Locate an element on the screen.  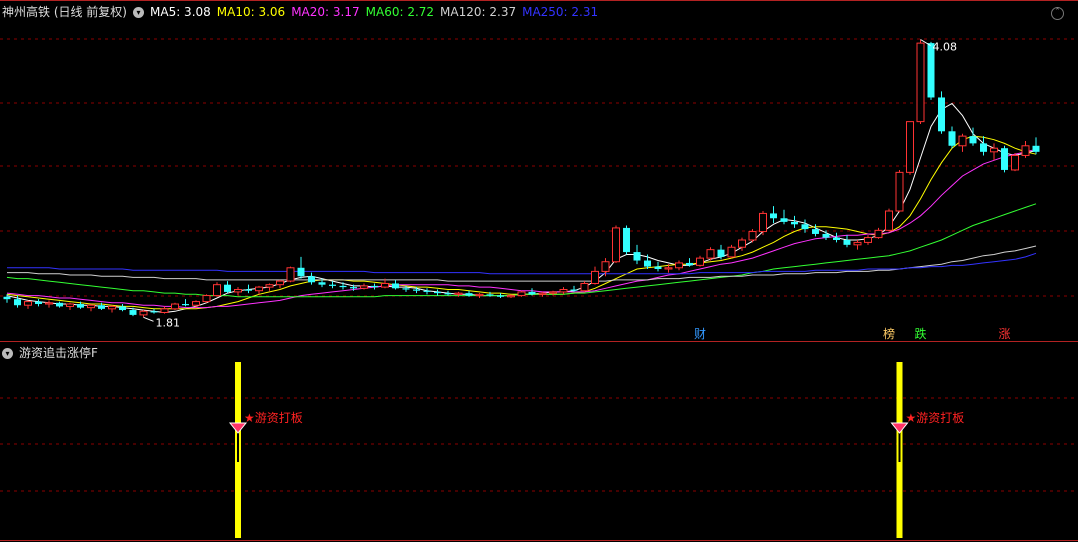
collapse-chevron-icon: ˆ is located at coordinates (1057, 13).